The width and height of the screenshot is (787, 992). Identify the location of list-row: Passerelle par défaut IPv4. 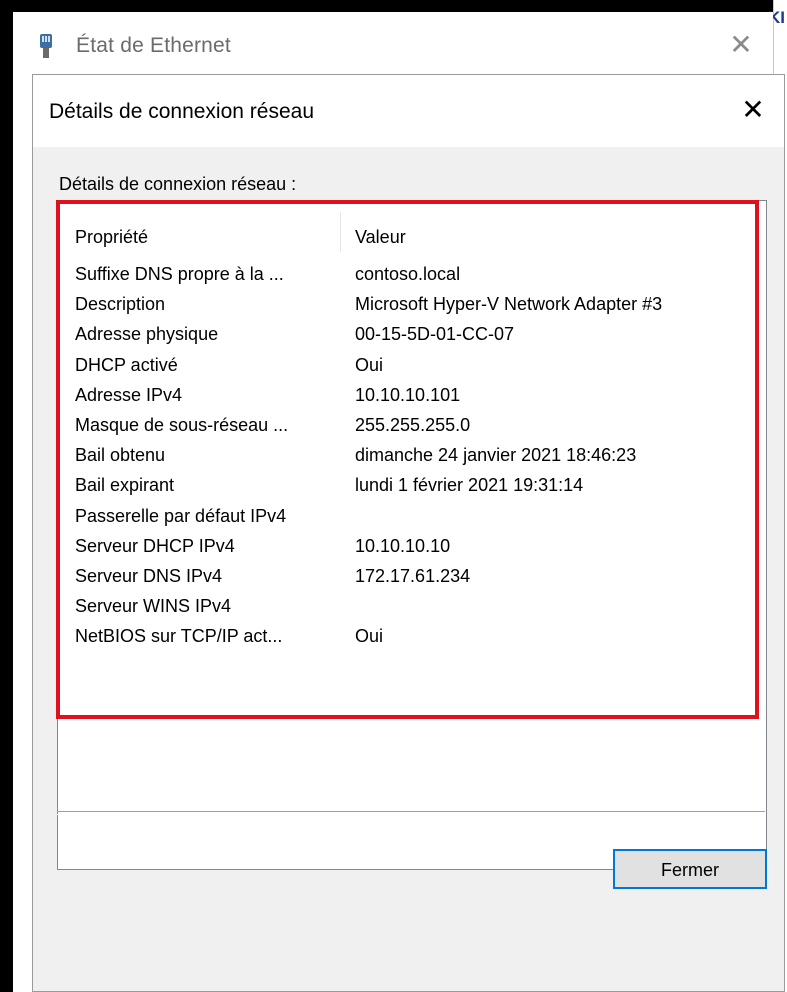
(412, 515).